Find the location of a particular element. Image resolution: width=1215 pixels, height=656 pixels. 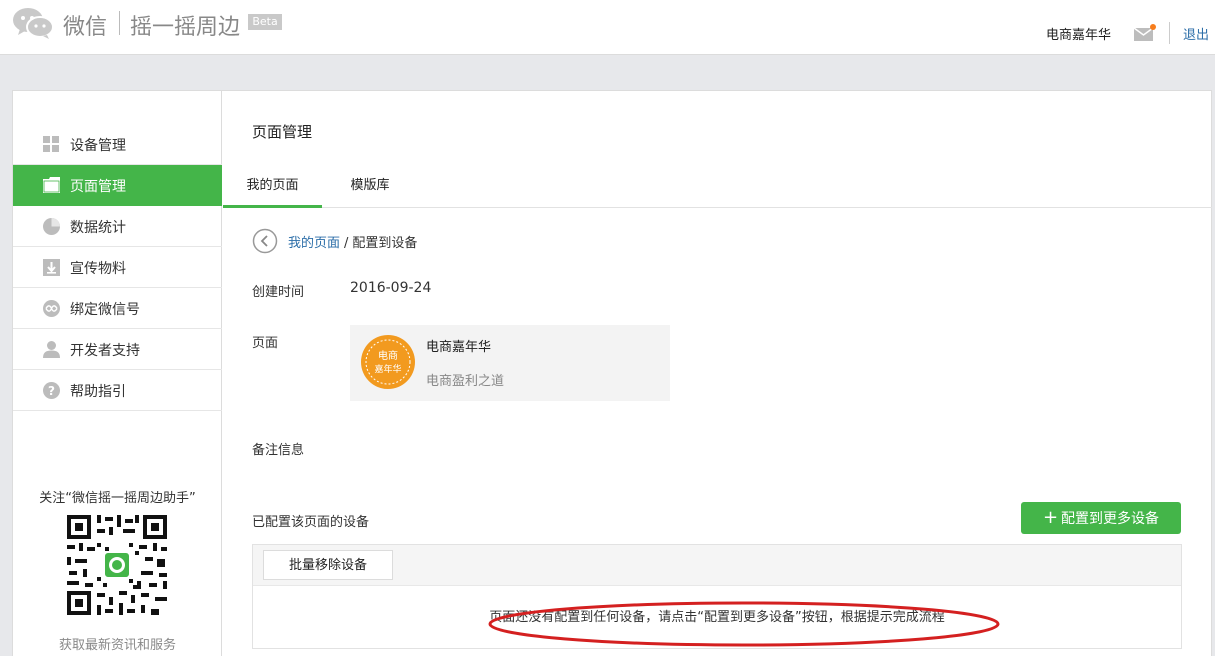

page-avatar-image: 电商 嘉年华 is located at coordinates (388, 362).